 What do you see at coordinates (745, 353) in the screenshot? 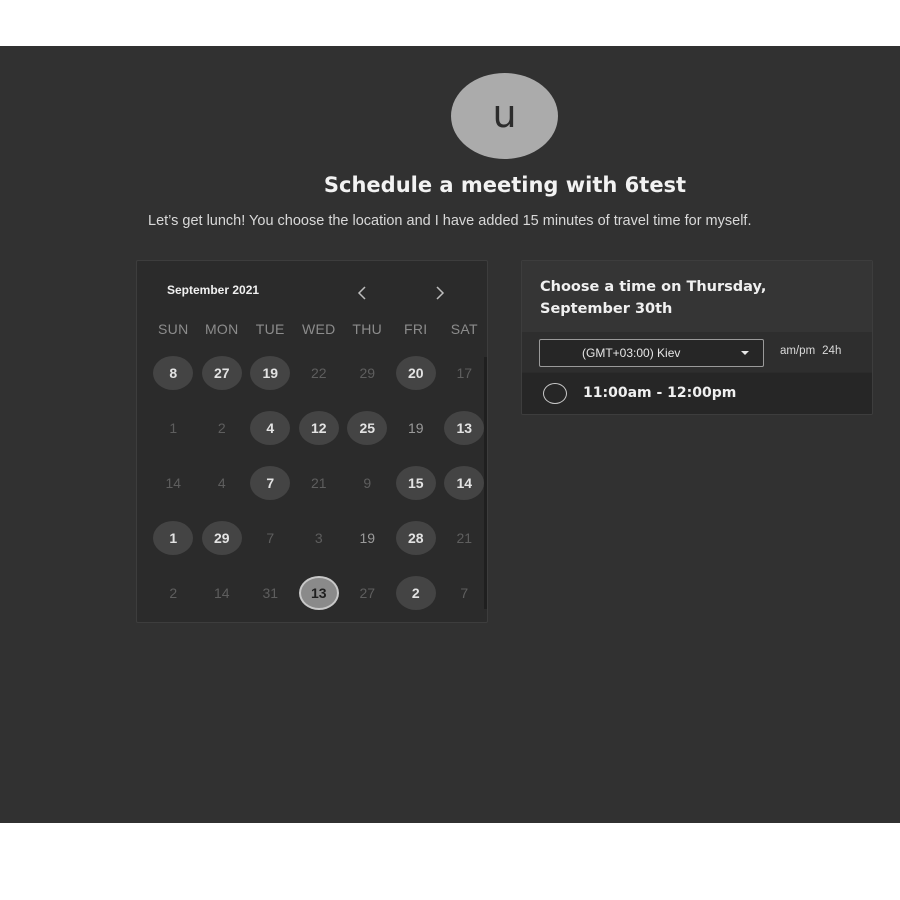
I see `caret-down-icon` at bounding box center [745, 353].